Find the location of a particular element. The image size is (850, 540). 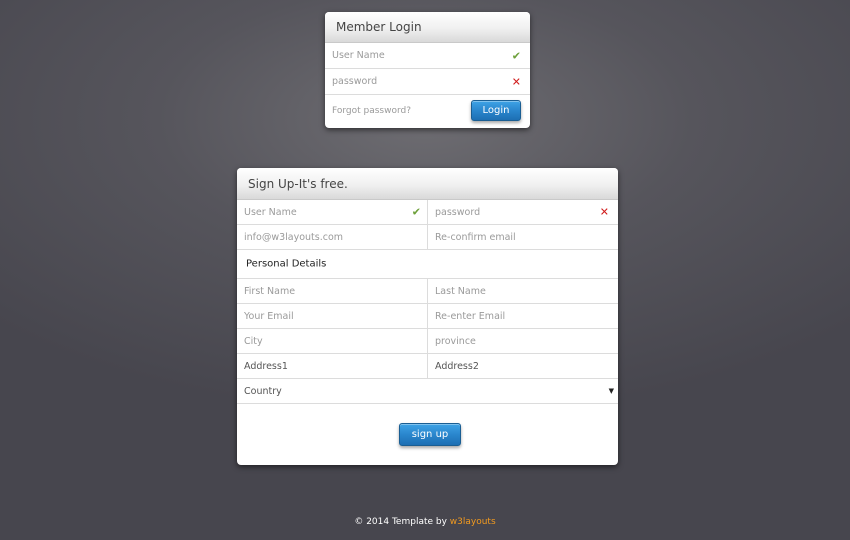

signup-location-row is located at coordinates (427, 341).